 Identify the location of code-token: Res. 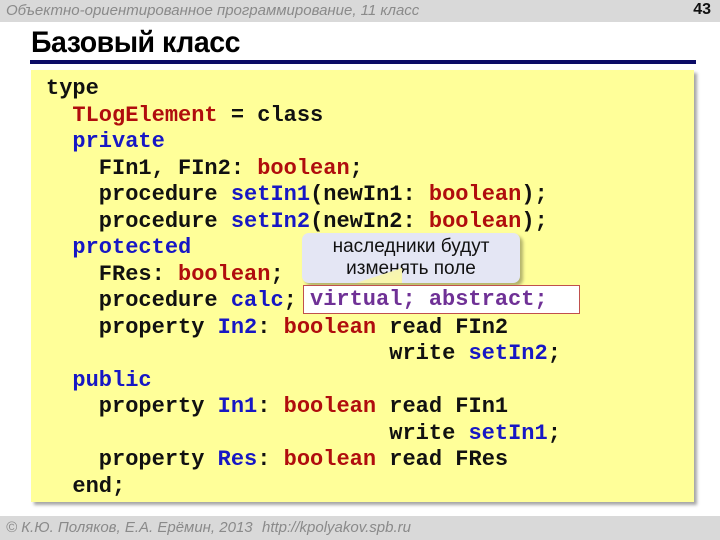
(237, 459).